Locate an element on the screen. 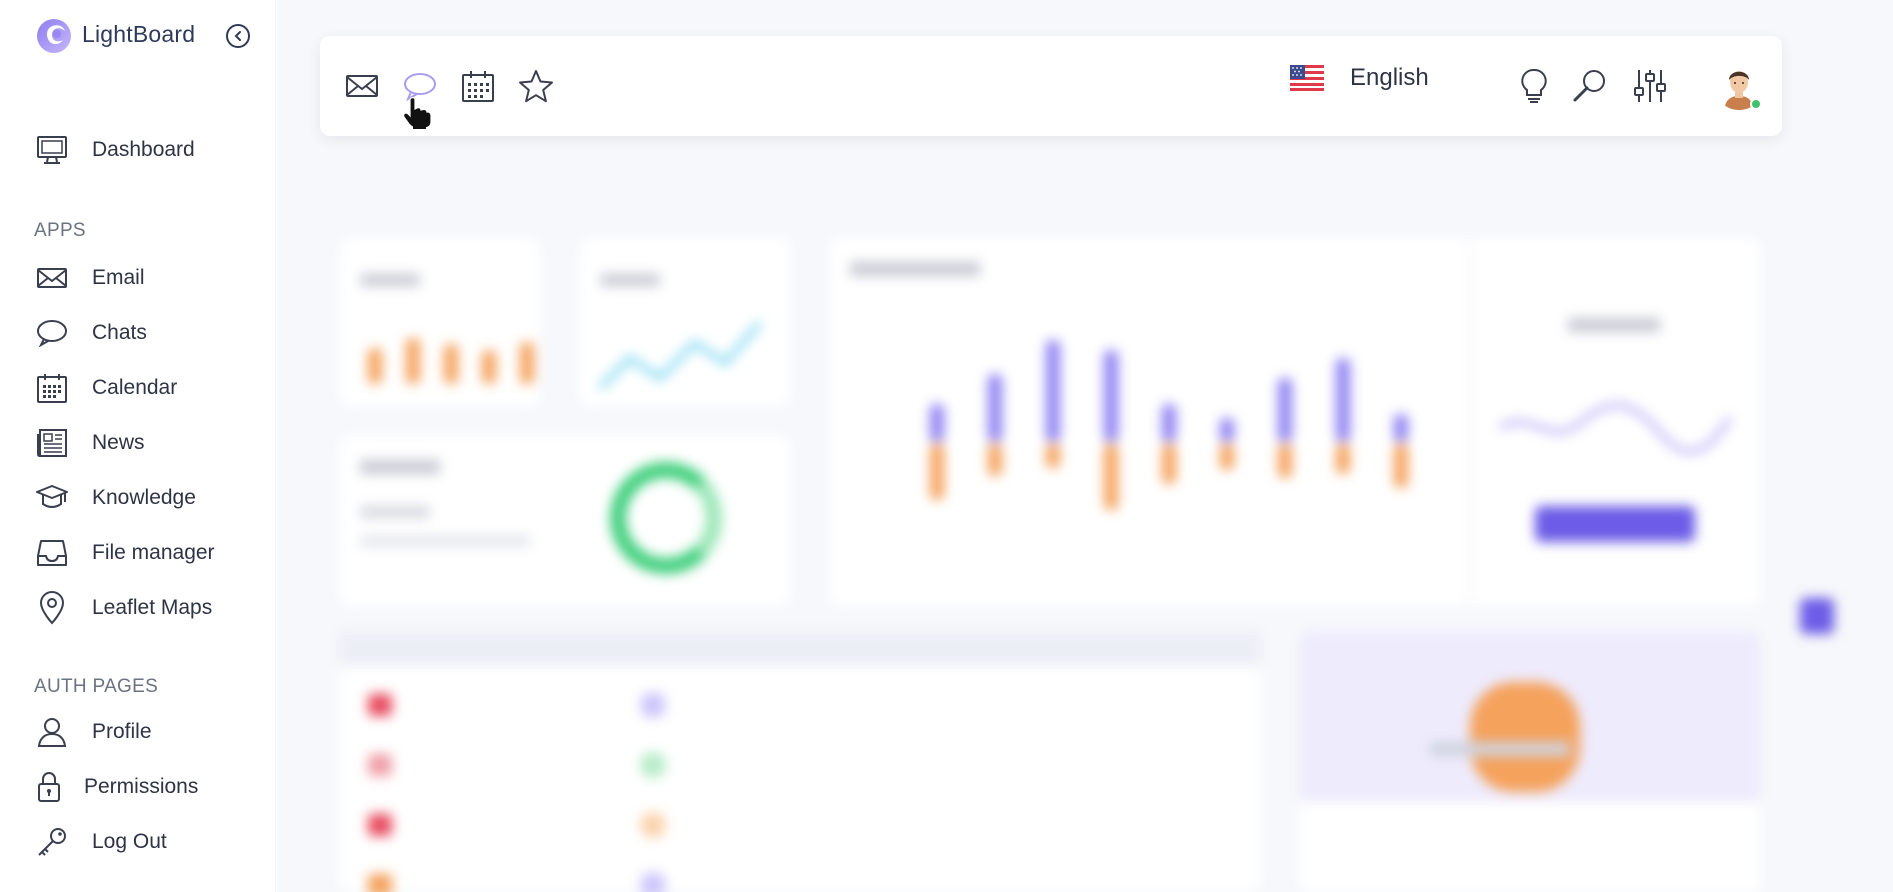 The image size is (1893, 892). sidebar-item-file-manager: File manager is located at coordinates (125, 553).